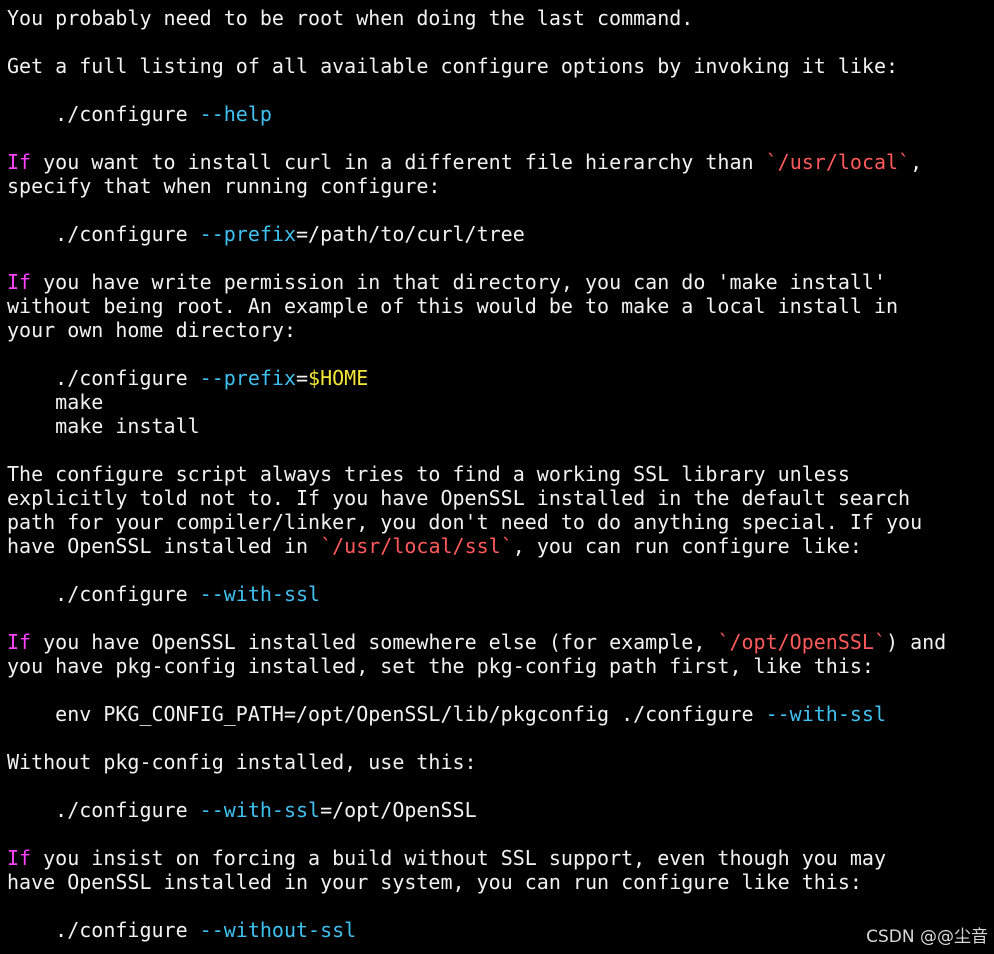  I want to click on terminal-line: make, so click(500, 402).